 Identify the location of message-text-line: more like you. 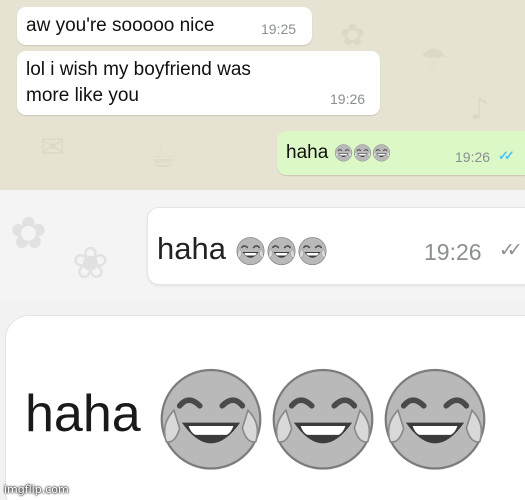
(82, 95).